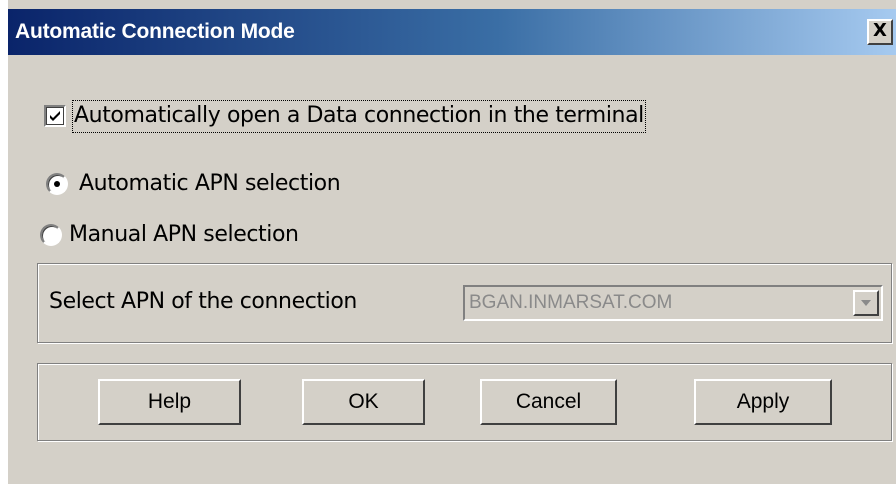  What do you see at coordinates (51, 234) in the screenshot?
I see `manual-apn-radio` at bounding box center [51, 234].